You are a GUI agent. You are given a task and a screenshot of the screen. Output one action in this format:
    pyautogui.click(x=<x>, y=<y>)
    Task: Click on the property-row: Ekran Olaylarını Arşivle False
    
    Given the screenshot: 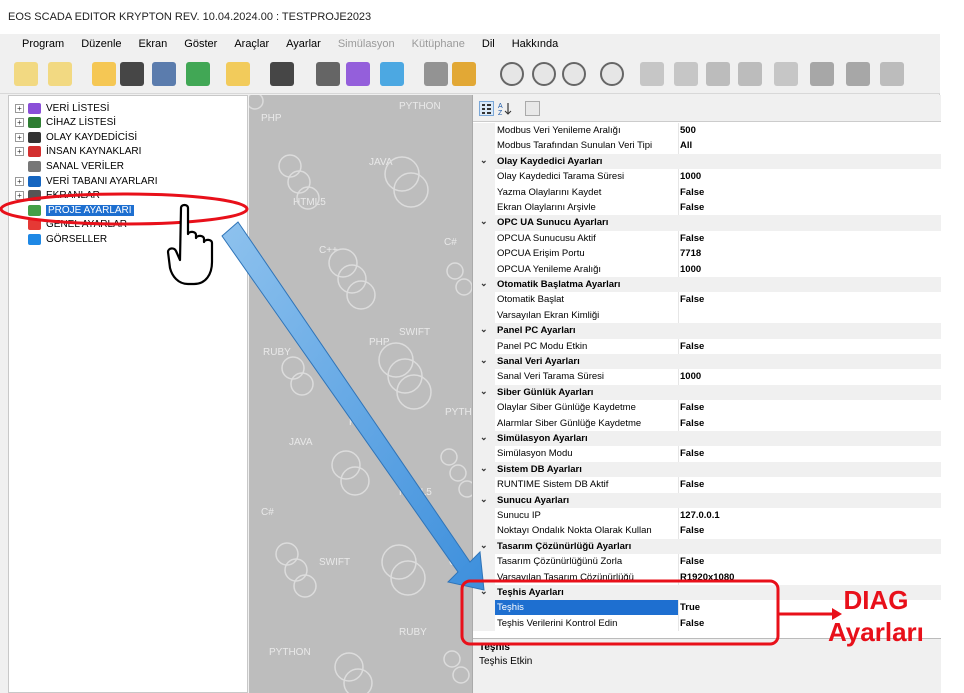 What is the action you would take?
    pyautogui.click(x=707, y=208)
    